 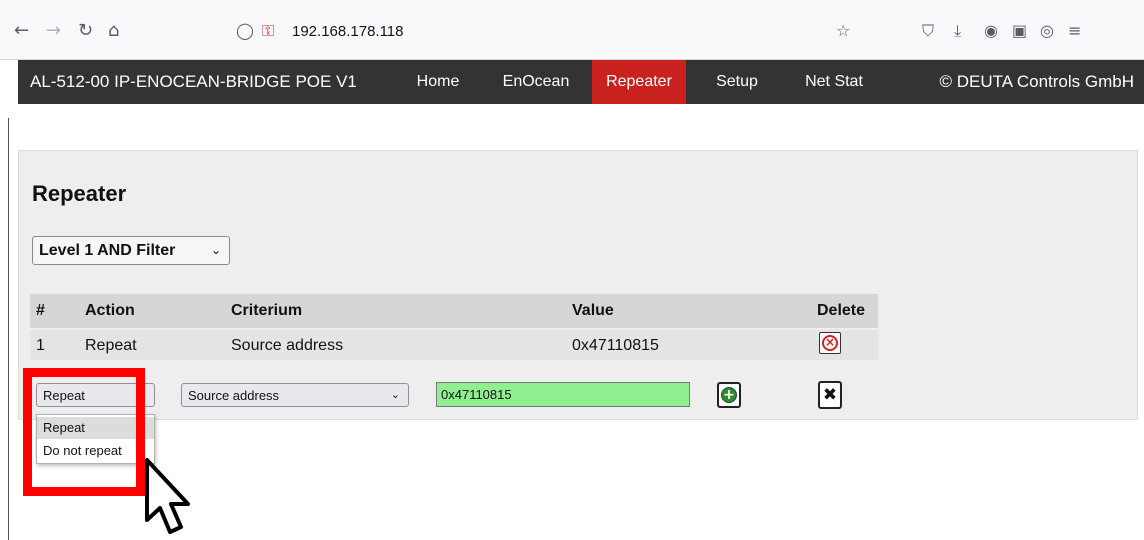 What do you see at coordinates (1074, 30) in the screenshot?
I see `menu-icon: ≡` at bounding box center [1074, 30].